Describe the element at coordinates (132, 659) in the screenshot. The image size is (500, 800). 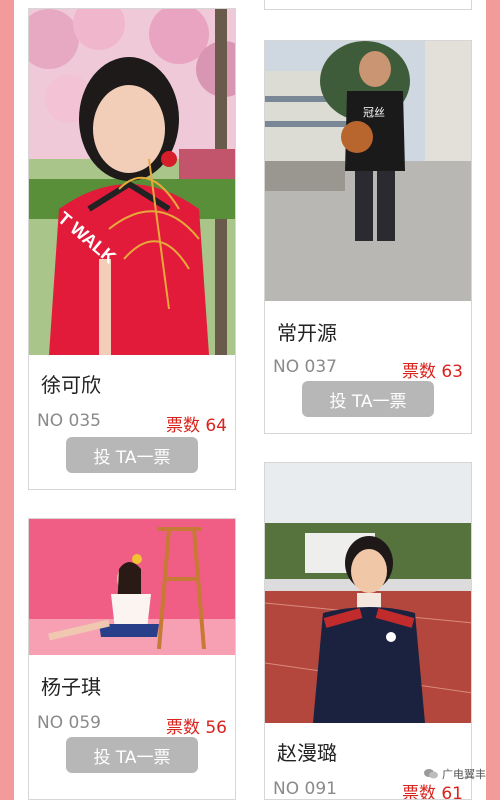
I see `candidate-card: 杨子琪 NO 059 票数 56 投 TA一票` at that location.